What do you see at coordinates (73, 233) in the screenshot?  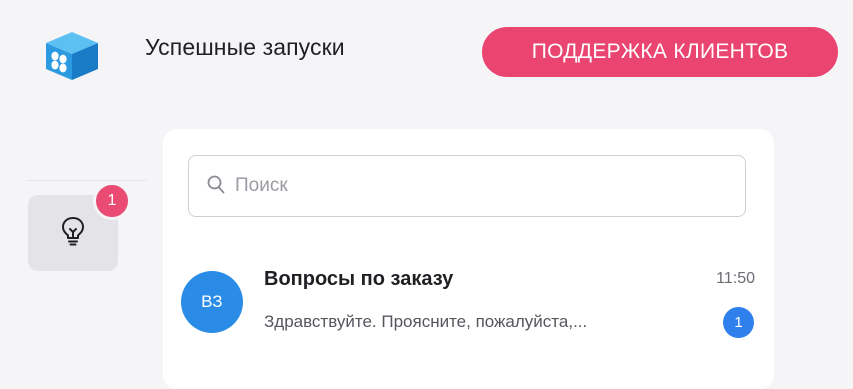 I see `lightbulb-icon` at bounding box center [73, 233].